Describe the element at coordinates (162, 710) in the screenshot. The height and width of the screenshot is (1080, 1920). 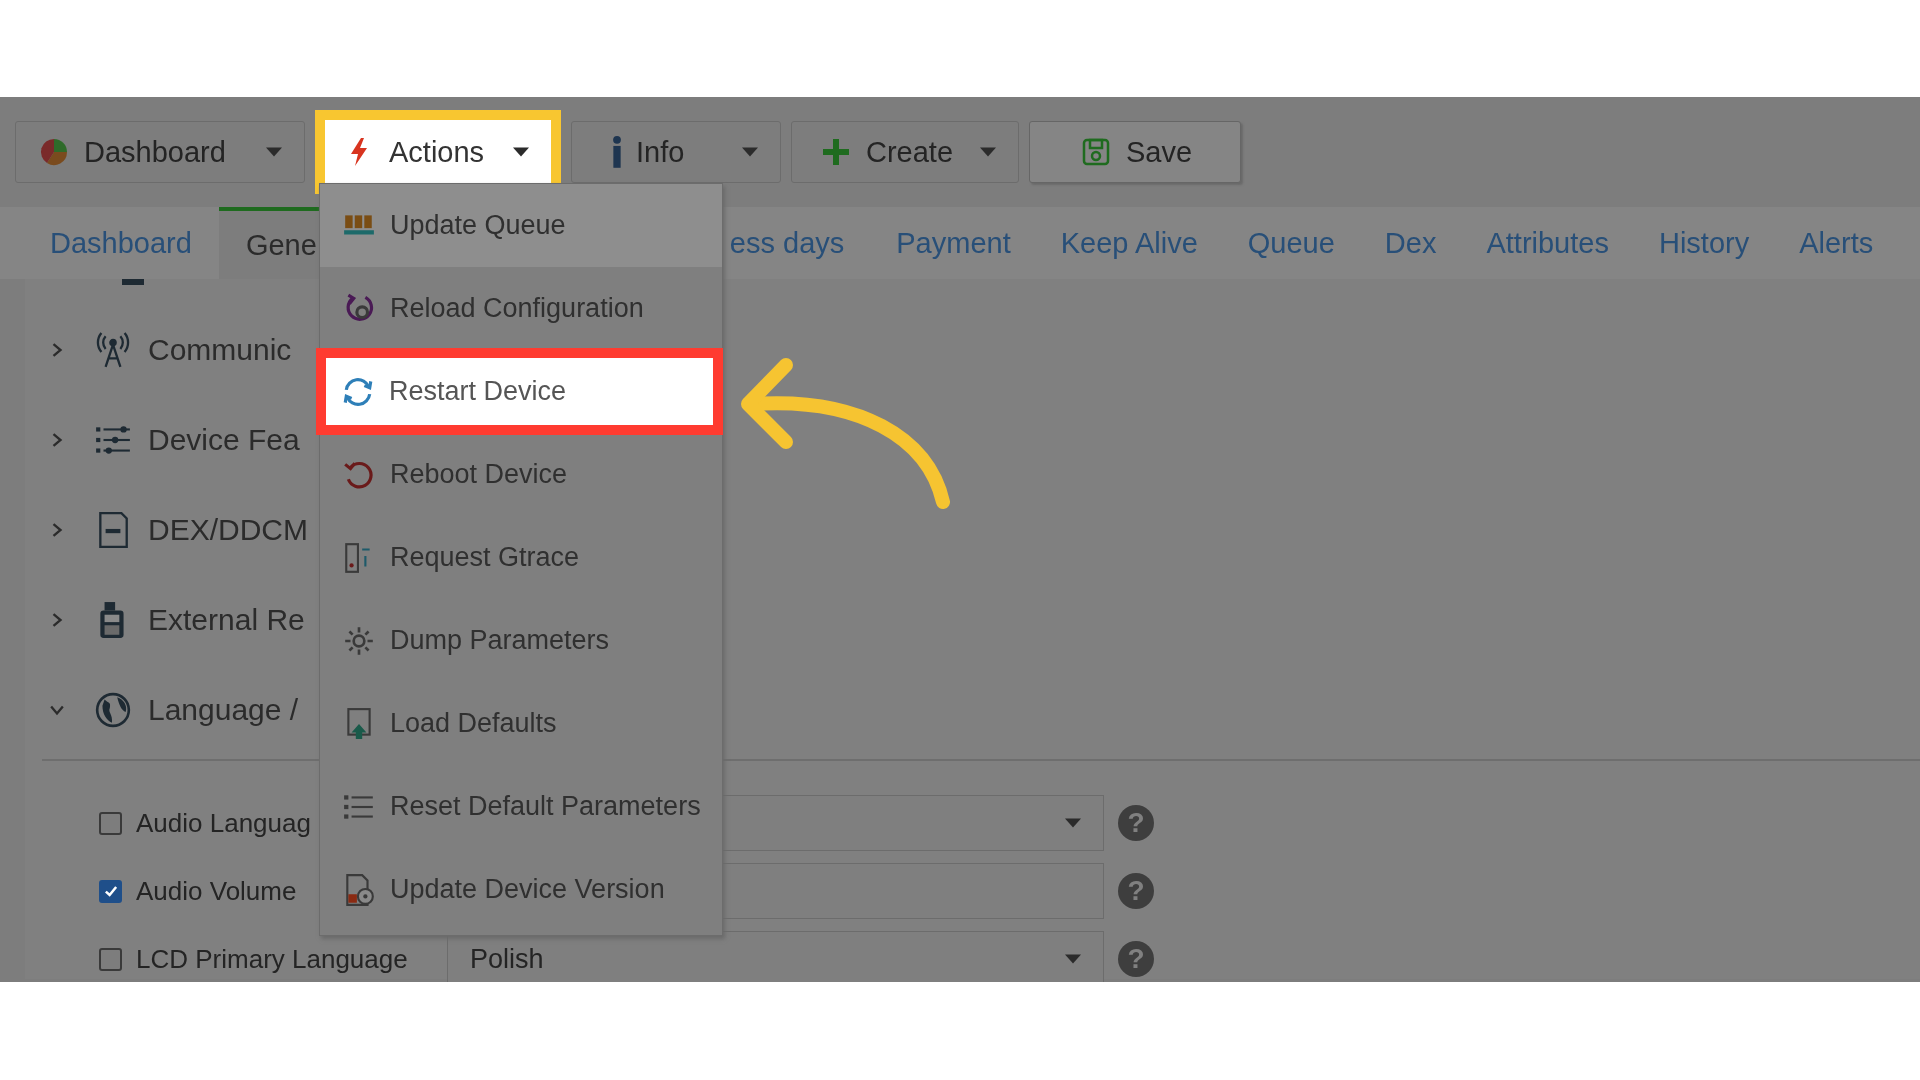
I see `section-header: Language /` at that location.